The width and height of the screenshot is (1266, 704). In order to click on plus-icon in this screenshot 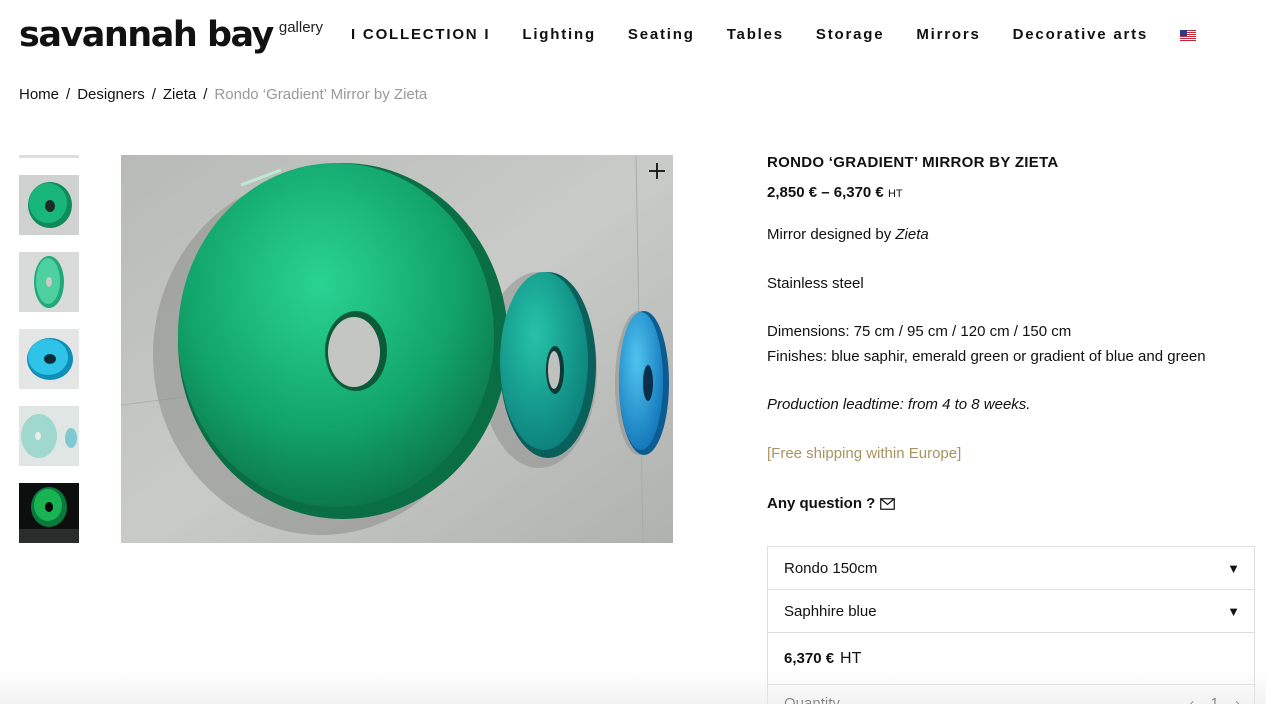, I will do `click(657, 171)`.